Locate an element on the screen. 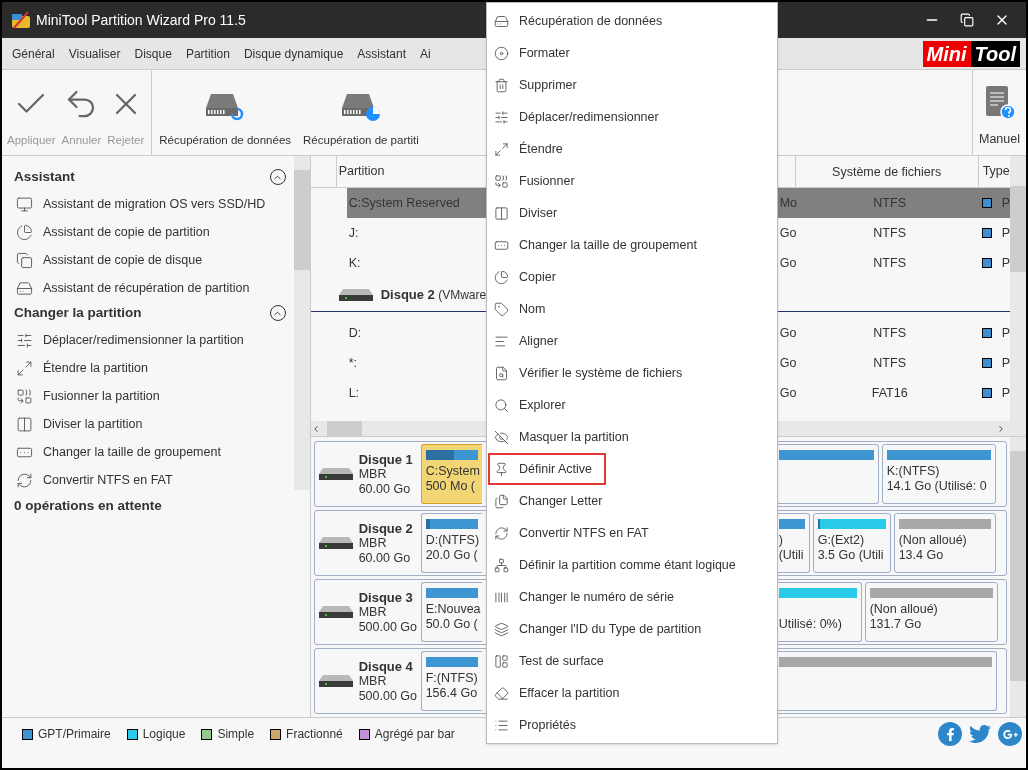  table-cell: L: is located at coordinates (415, 393).